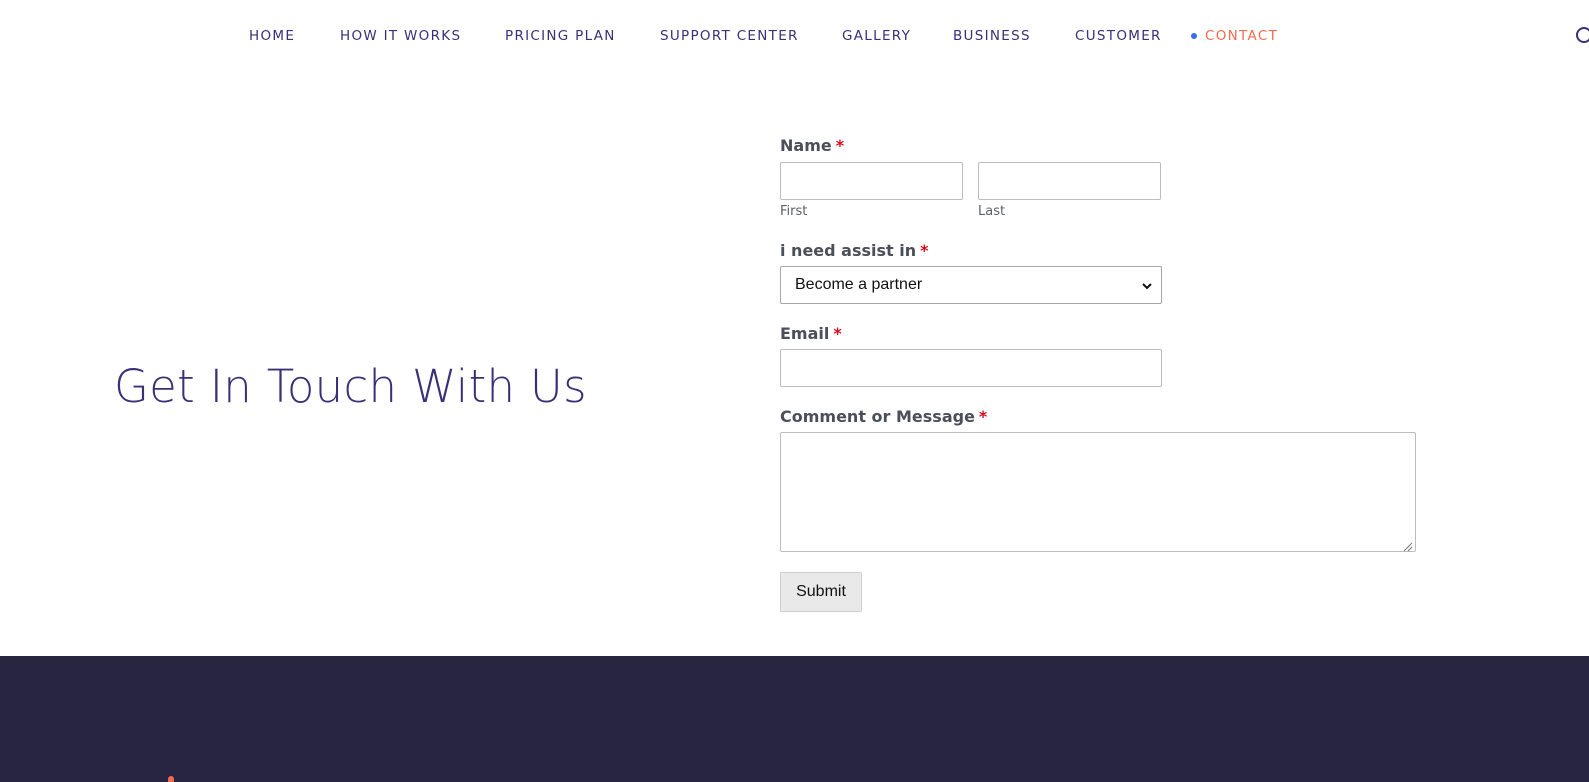  I want to click on active-indicator-dot, so click(1194, 36).